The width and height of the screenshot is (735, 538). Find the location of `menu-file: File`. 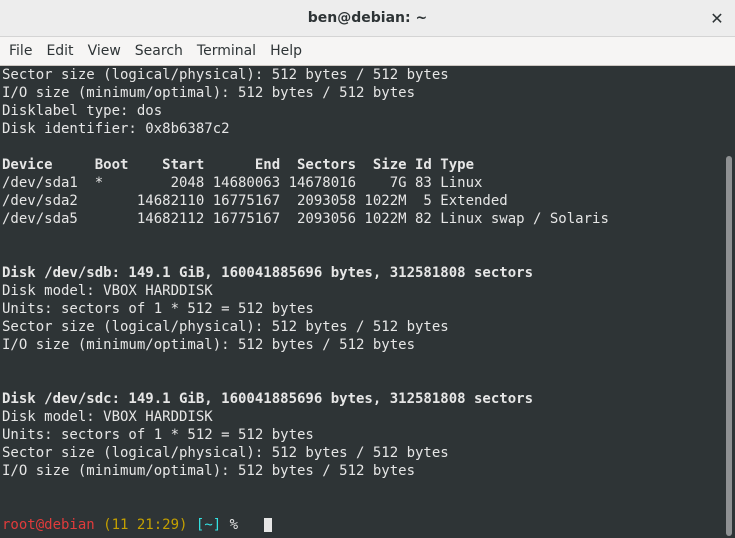

menu-file: File is located at coordinates (20, 51).